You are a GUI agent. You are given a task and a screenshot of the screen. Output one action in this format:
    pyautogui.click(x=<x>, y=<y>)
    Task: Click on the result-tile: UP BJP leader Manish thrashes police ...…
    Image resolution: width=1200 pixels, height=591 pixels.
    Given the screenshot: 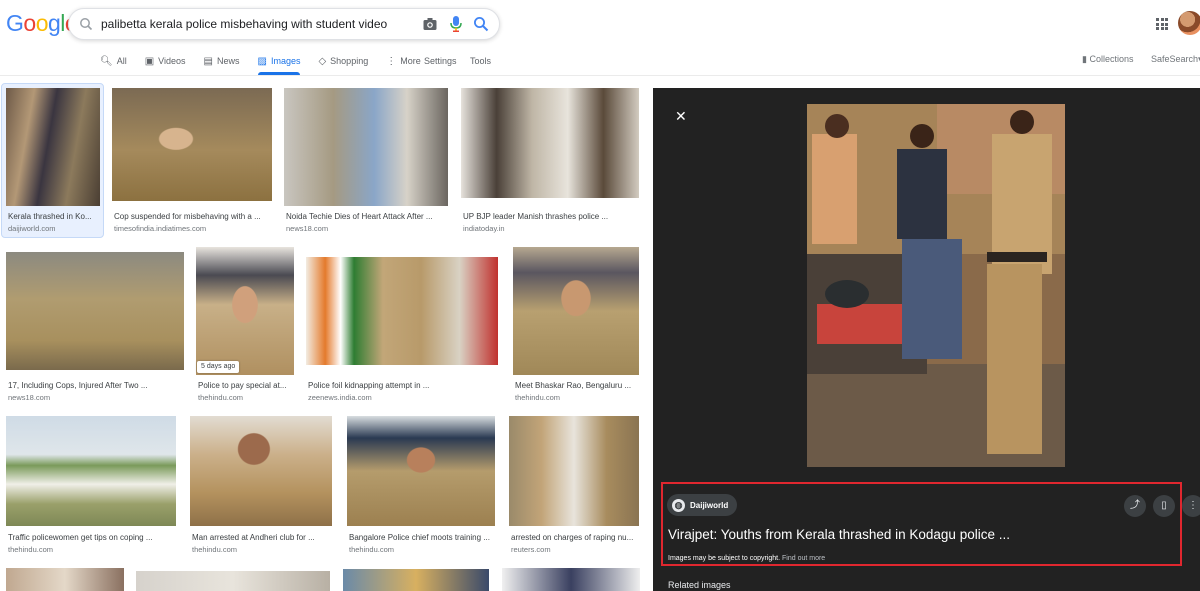 What is the action you would take?
    pyautogui.click(x=551, y=163)
    